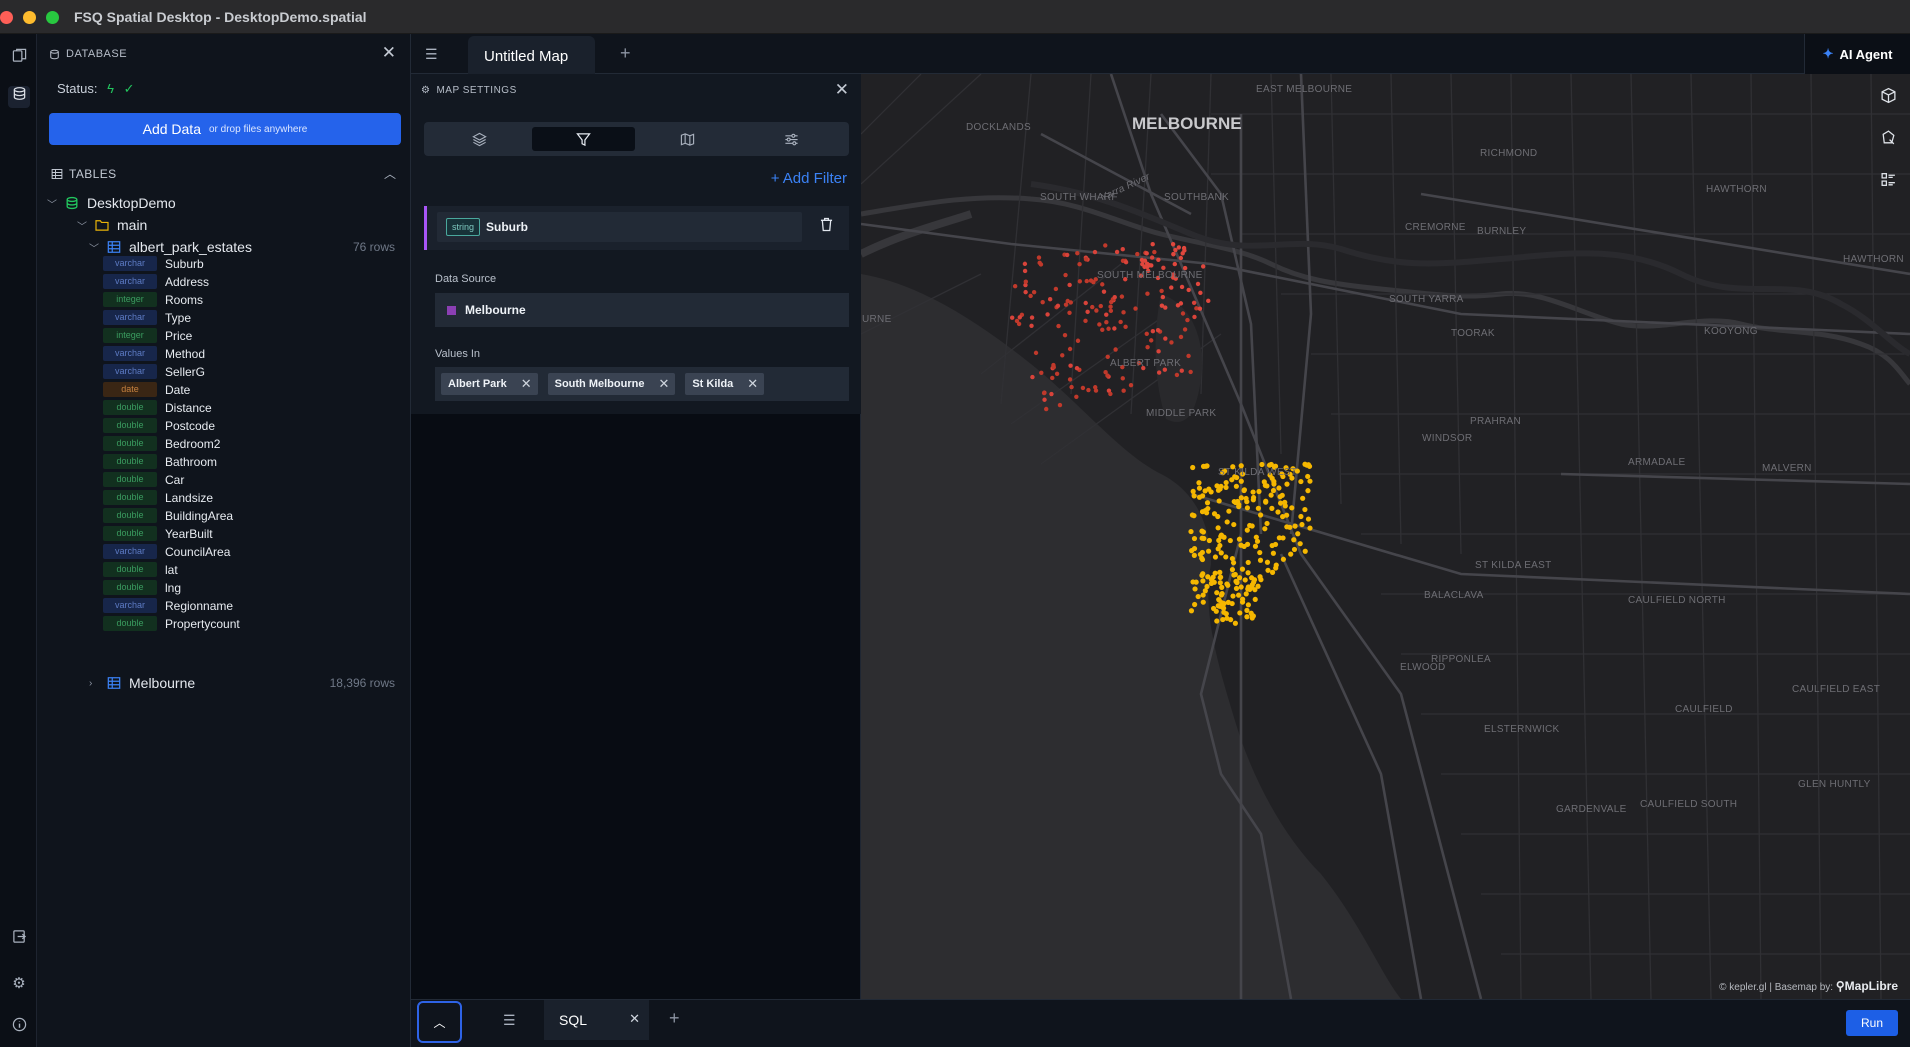  Describe the element at coordinates (583, 139) in the screenshot. I see `filter-tab` at that location.